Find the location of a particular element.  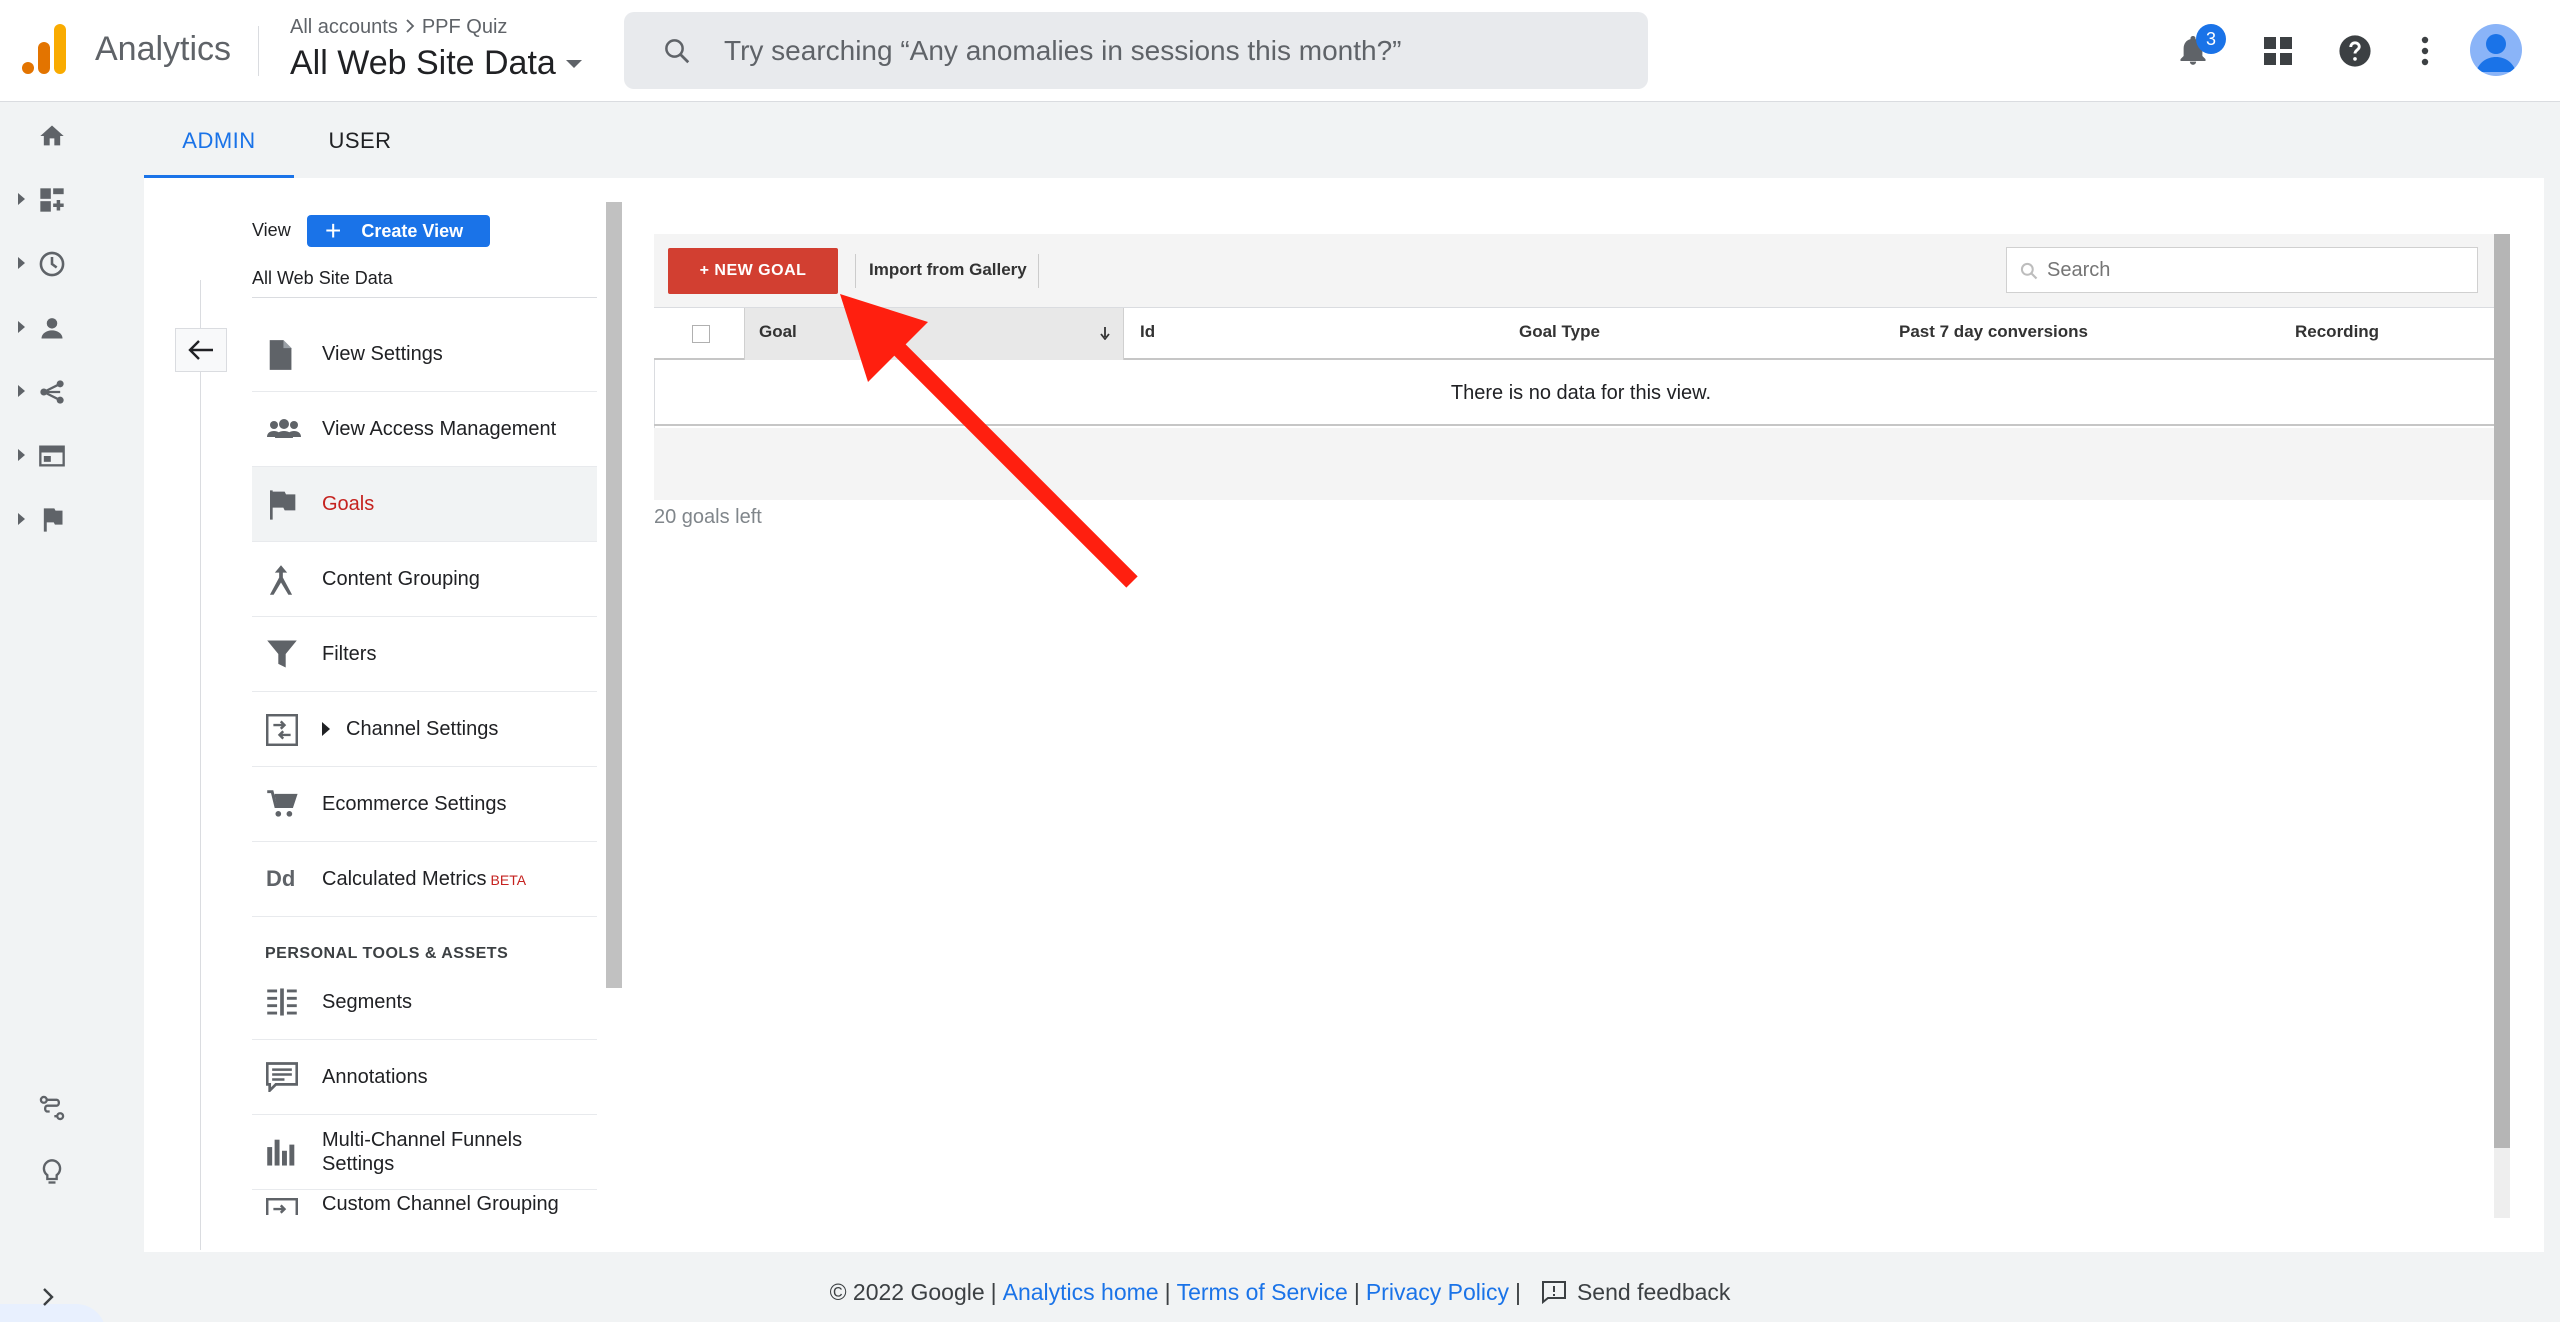

breadcrumb: All accounts PPF Quiz is located at coordinates (398, 27).